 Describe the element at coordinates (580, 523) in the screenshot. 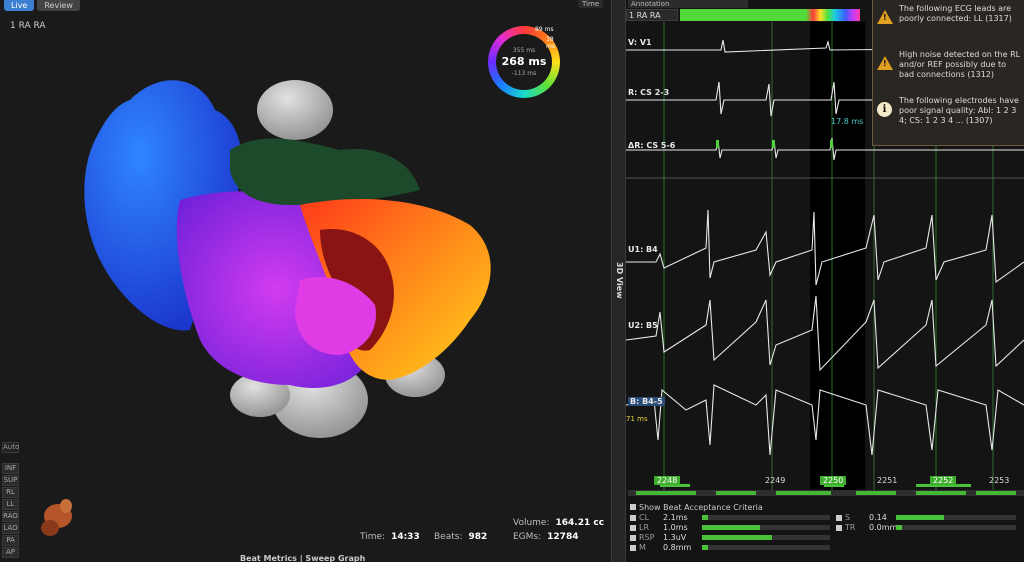

I see `volume-value: 164.21 cc` at that location.